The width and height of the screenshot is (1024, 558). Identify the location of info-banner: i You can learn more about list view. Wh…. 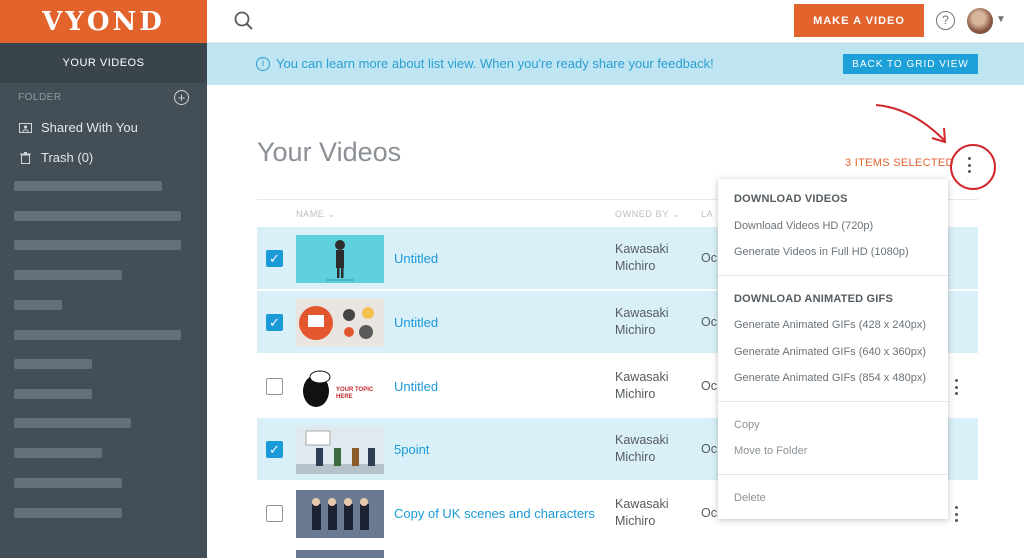
(615, 64).